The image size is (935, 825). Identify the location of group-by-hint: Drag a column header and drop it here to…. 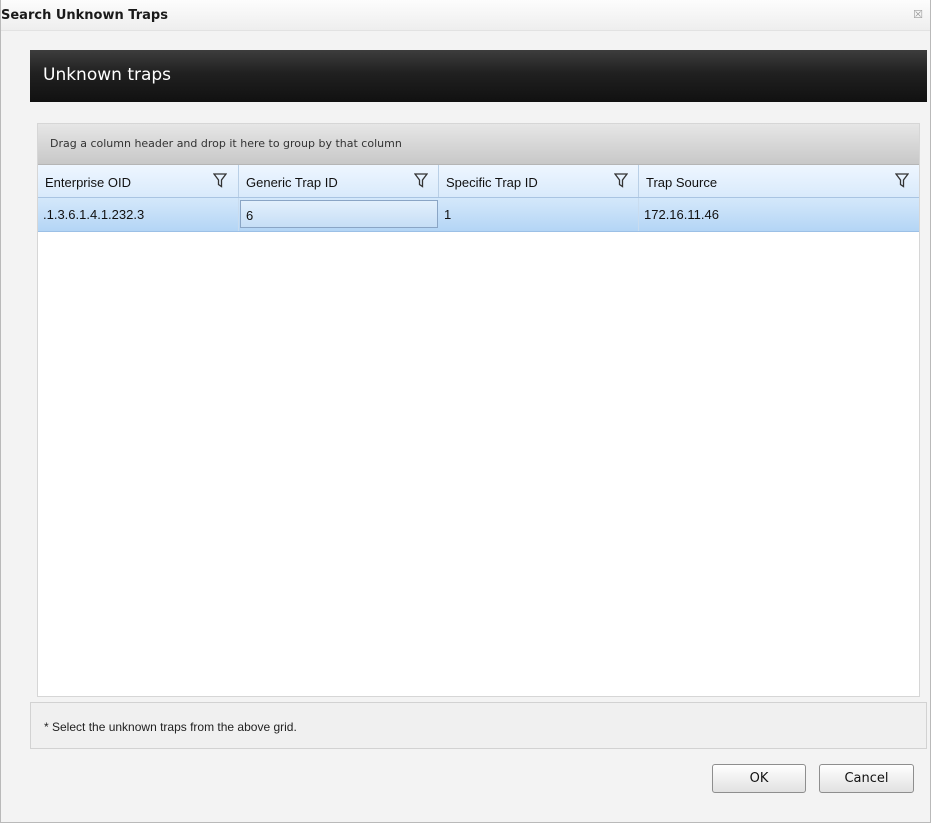
(226, 143).